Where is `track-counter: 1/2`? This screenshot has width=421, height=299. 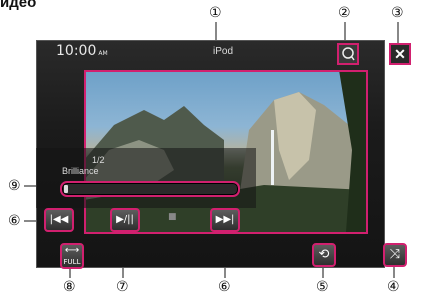 track-counter: 1/2 is located at coordinates (98, 160).